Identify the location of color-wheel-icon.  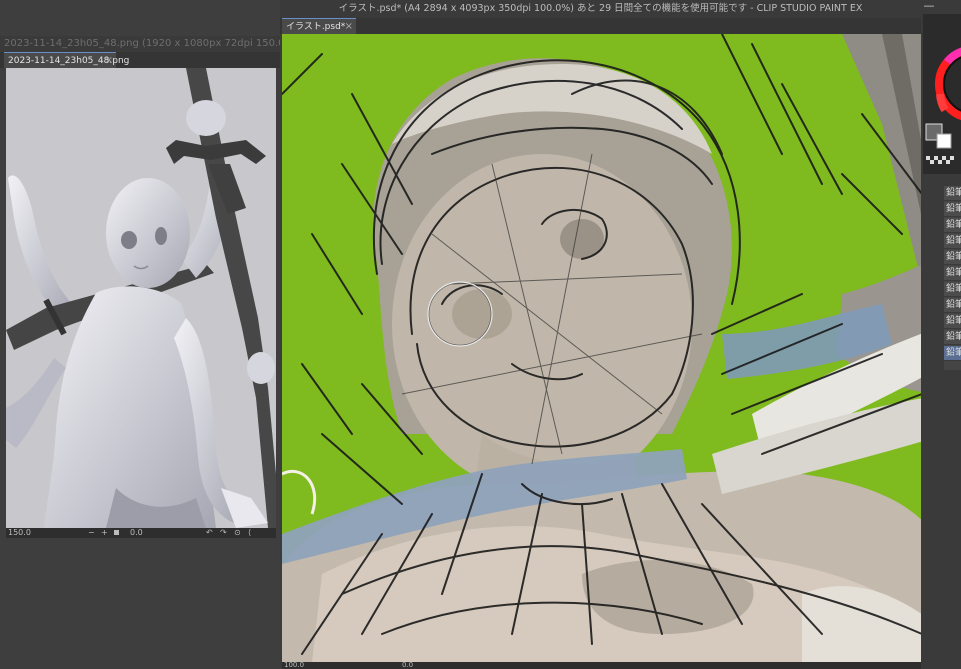
(942, 94).